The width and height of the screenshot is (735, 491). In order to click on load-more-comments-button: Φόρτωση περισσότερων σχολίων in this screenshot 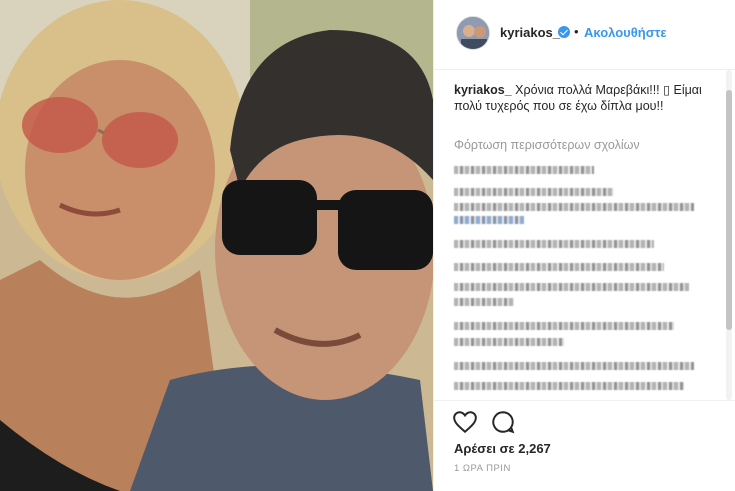, I will do `click(547, 145)`.